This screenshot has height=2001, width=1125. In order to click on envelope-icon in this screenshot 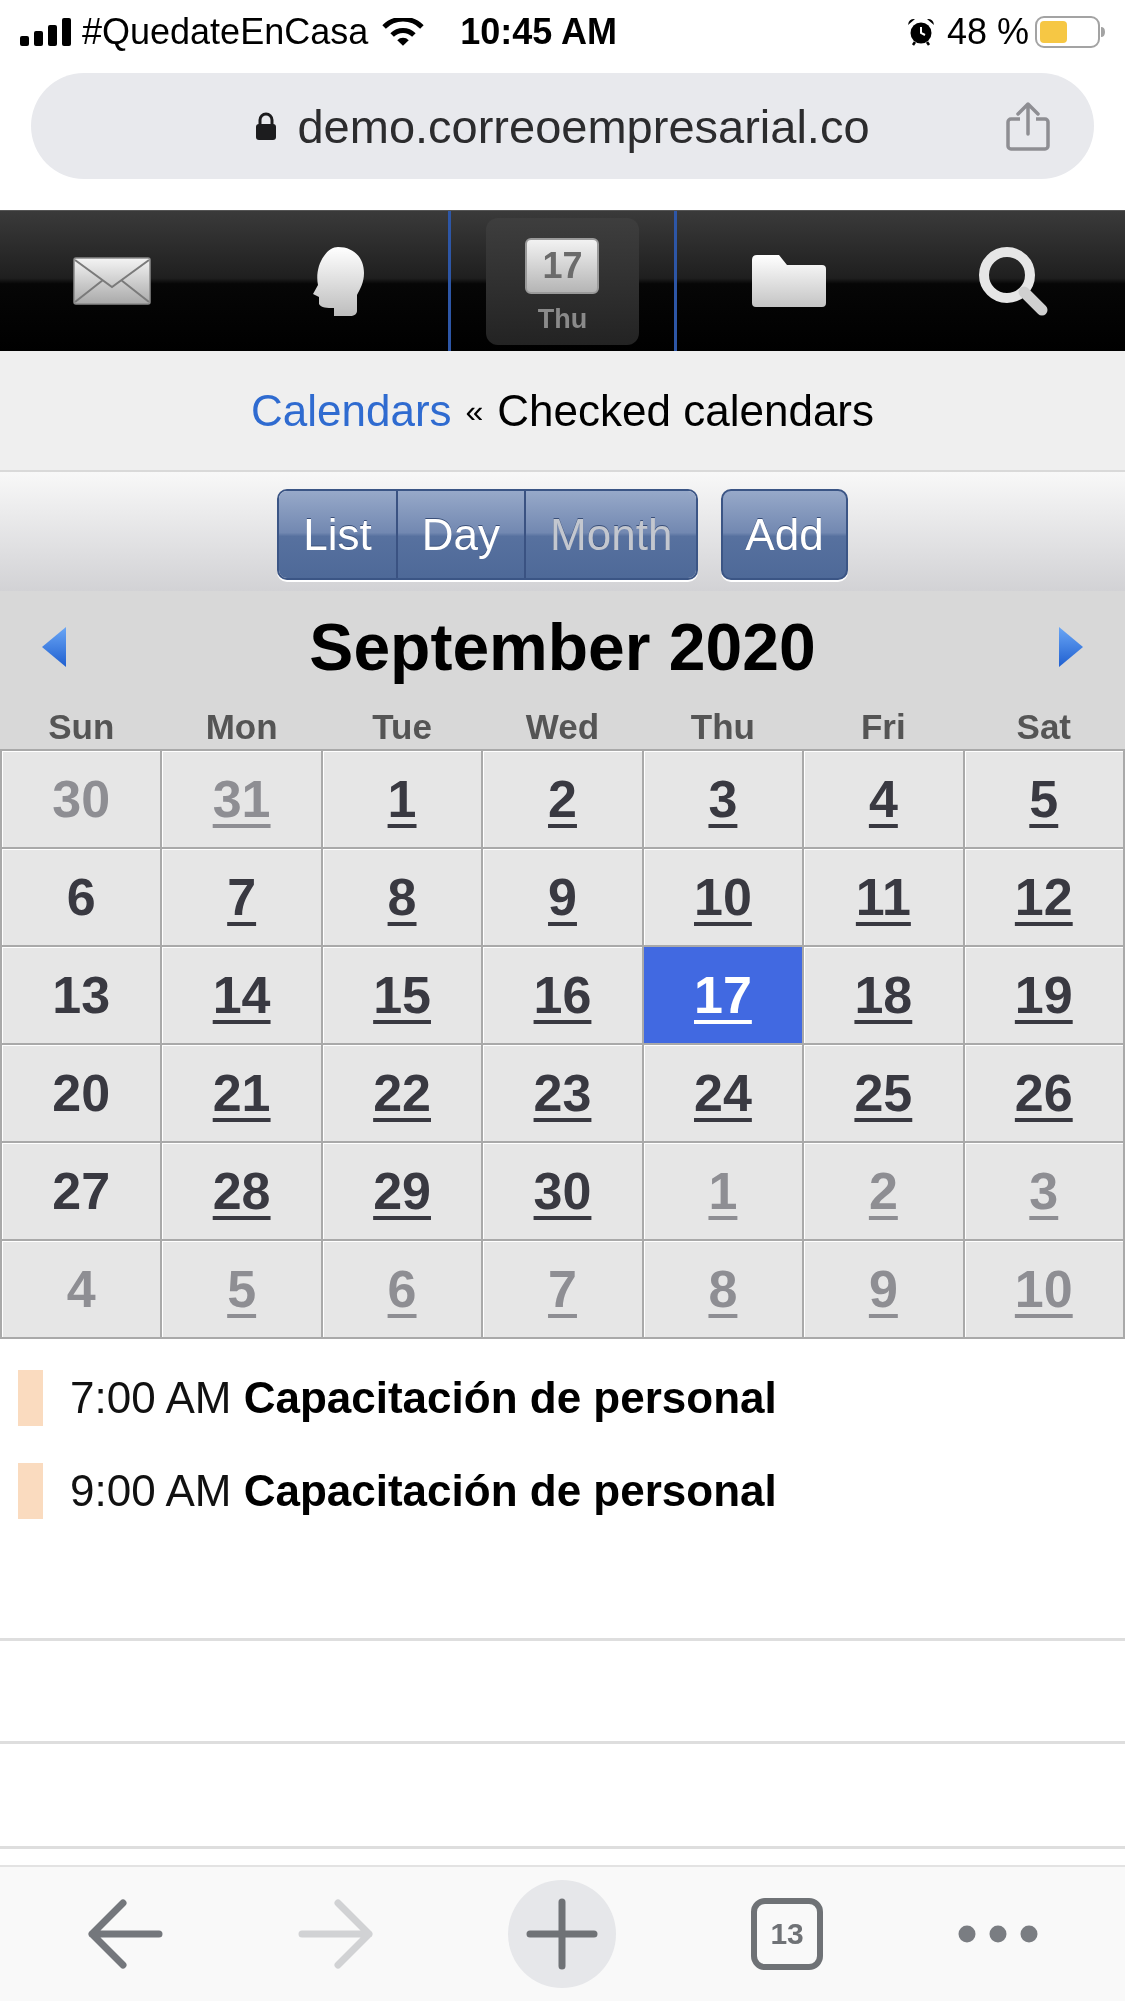, I will do `click(111, 281)`.